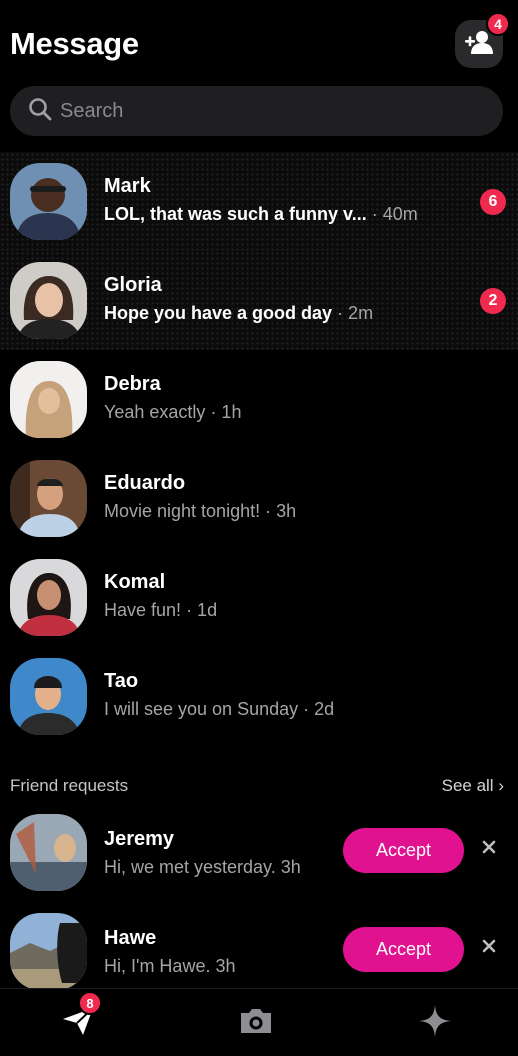 The width and height of the screenshot is (518, 1056). Describe the element at coordinates (145, 483) in the screenshot. I see `contact-name: Eduardo` at that location.